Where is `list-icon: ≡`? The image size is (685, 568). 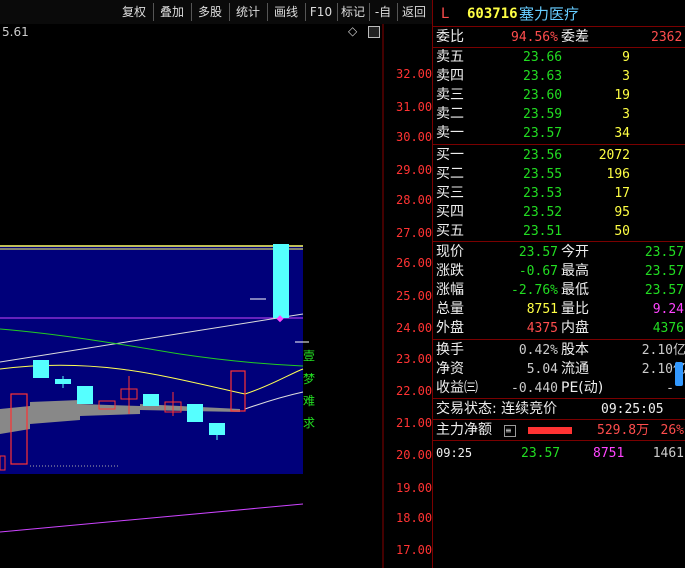 list-icon: ≡ is located at coordinates (510, 431).